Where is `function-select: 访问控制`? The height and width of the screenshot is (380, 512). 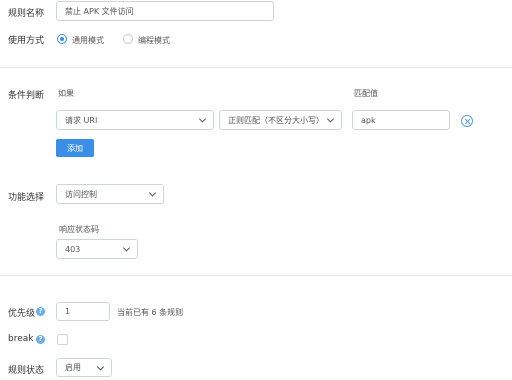 function-select: 访问控制 is located at coordinates (110, 194).